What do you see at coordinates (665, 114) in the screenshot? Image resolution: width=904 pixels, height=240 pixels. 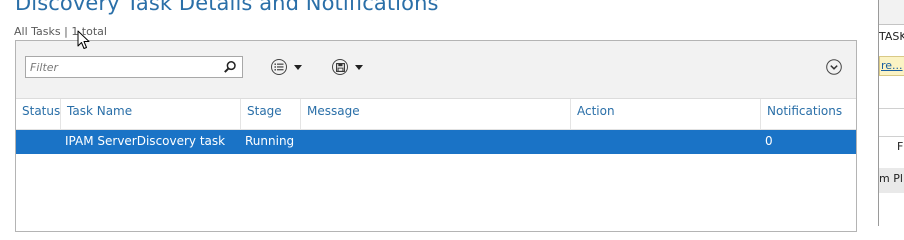 I see `column-action: Action` at bounding box center [665, 114].